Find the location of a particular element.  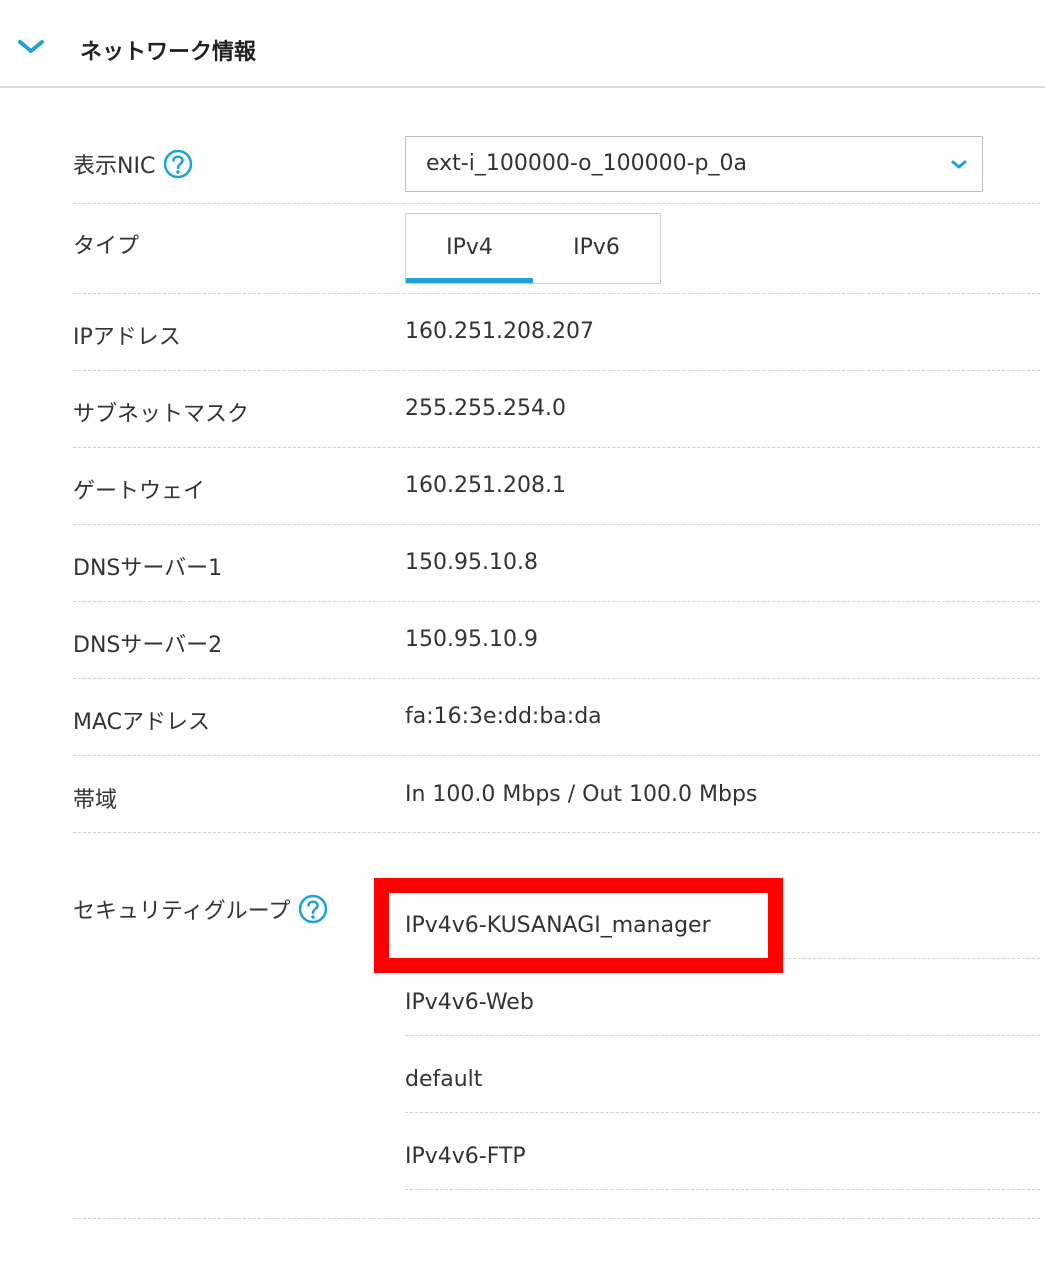

nic-select-value: ext-i_100000-o_100000-p_0a is located at coordinates (586, 163).